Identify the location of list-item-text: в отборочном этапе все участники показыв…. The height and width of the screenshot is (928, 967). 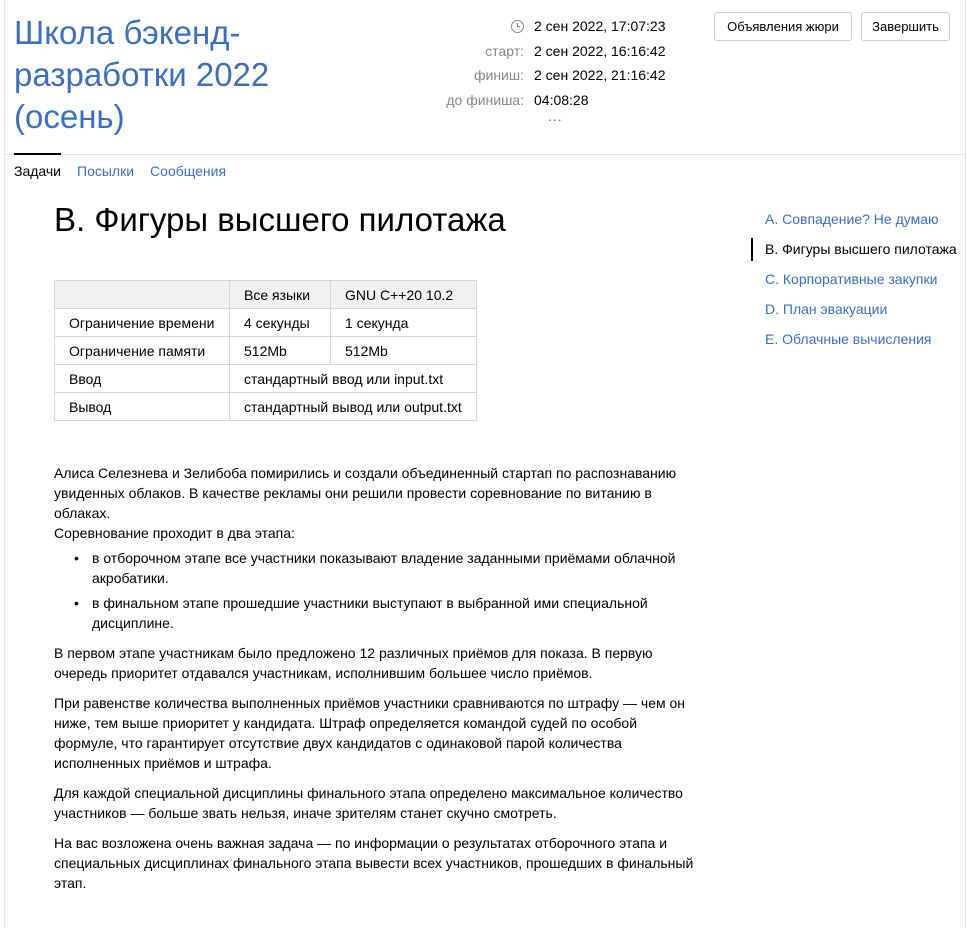
(384, 568).